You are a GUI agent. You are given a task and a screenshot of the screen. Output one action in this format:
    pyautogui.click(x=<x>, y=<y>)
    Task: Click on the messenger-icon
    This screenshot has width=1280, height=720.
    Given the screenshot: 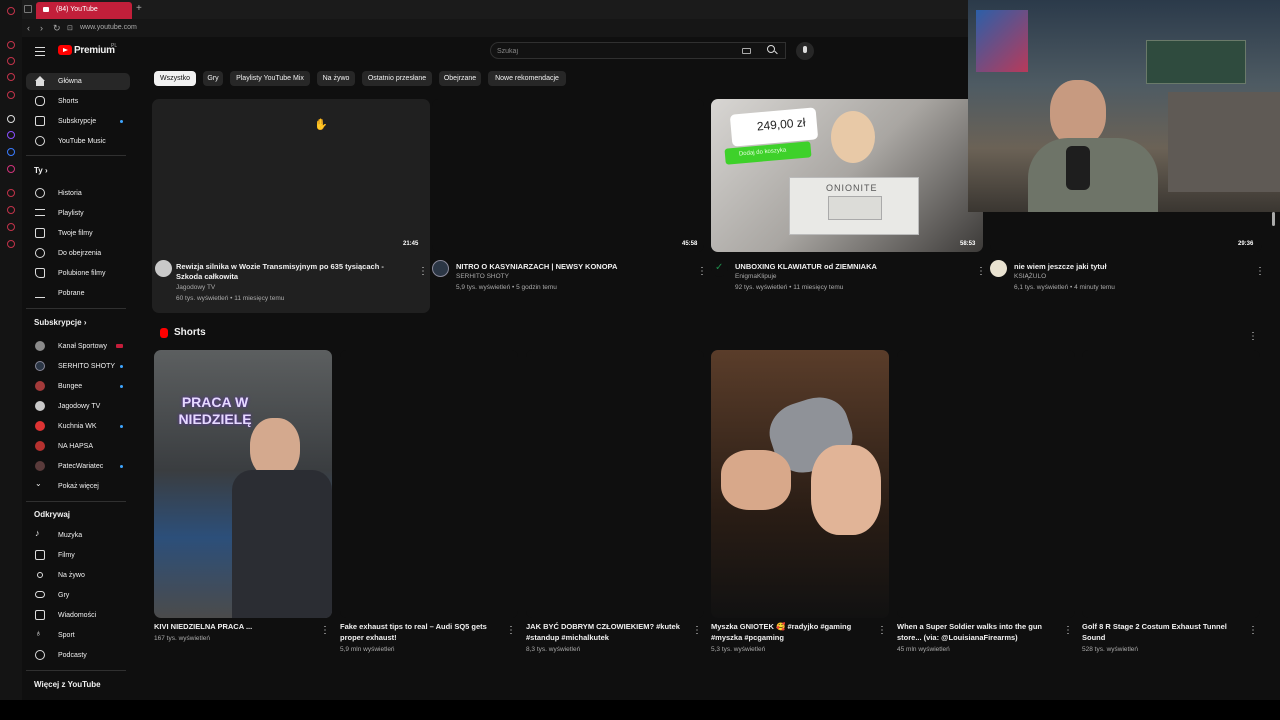 What is the action you would take?
    pyautogui.click(x=11, y=152)
    